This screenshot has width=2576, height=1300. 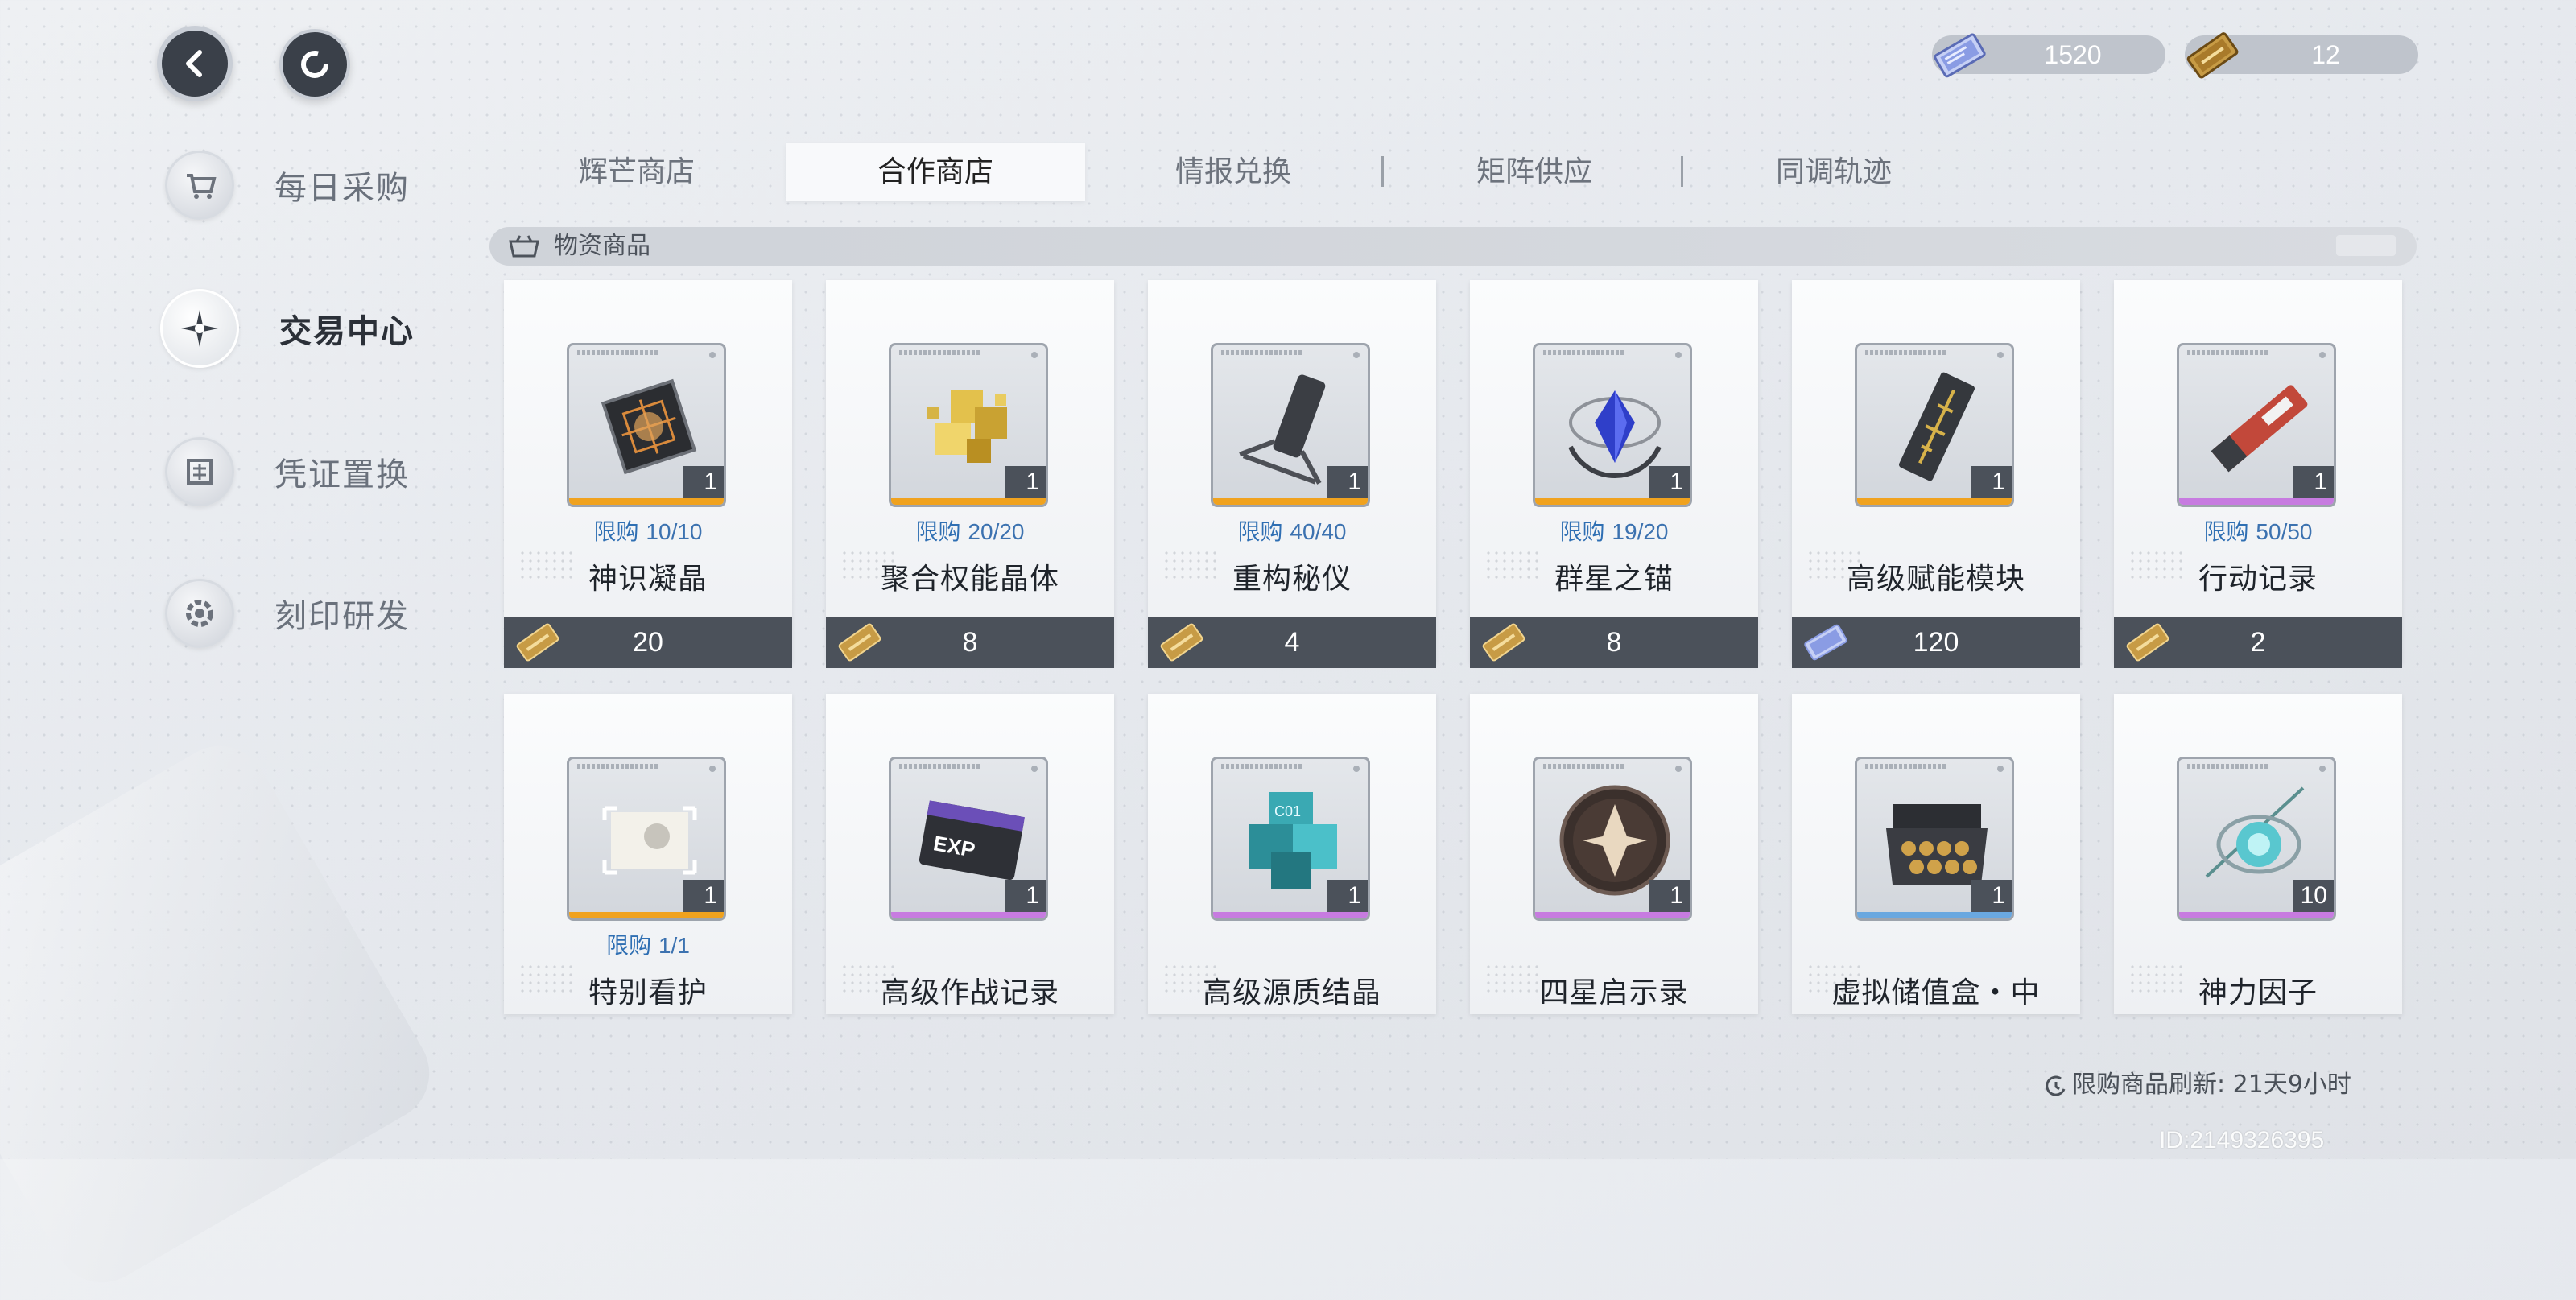 I want to click on price-bar: 120, so click(x=1936, y=642).